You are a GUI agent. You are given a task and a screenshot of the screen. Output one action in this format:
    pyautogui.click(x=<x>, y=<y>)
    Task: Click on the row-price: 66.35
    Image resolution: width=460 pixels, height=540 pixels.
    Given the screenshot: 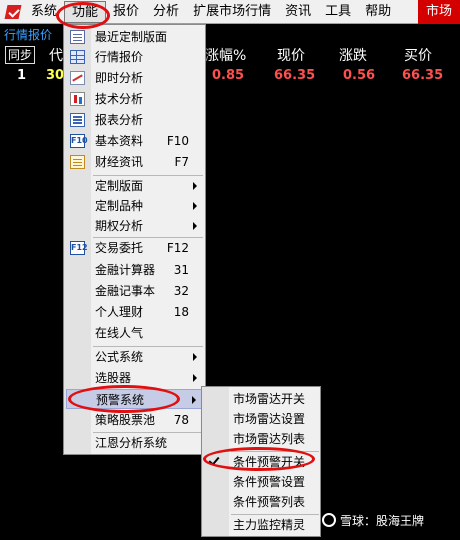 What is the action you would take?
    pyautogui.click(x=295, y=75)
    